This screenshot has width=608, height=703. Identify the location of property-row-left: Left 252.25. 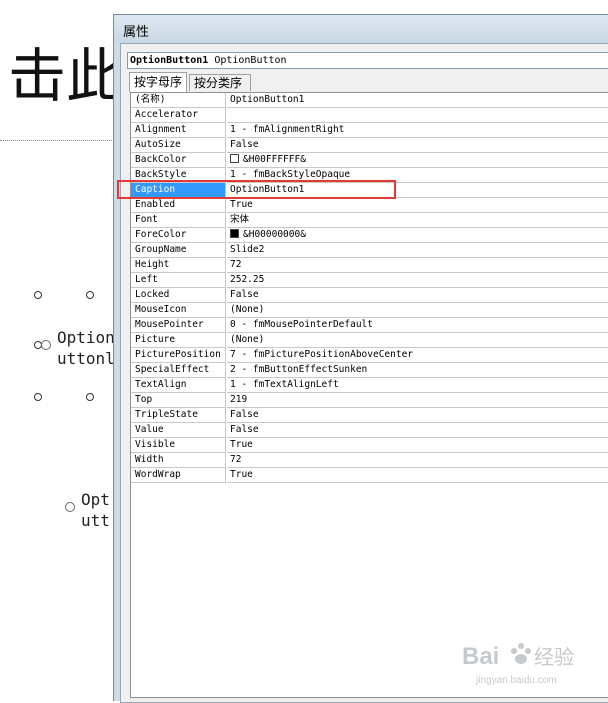
(369, 280).